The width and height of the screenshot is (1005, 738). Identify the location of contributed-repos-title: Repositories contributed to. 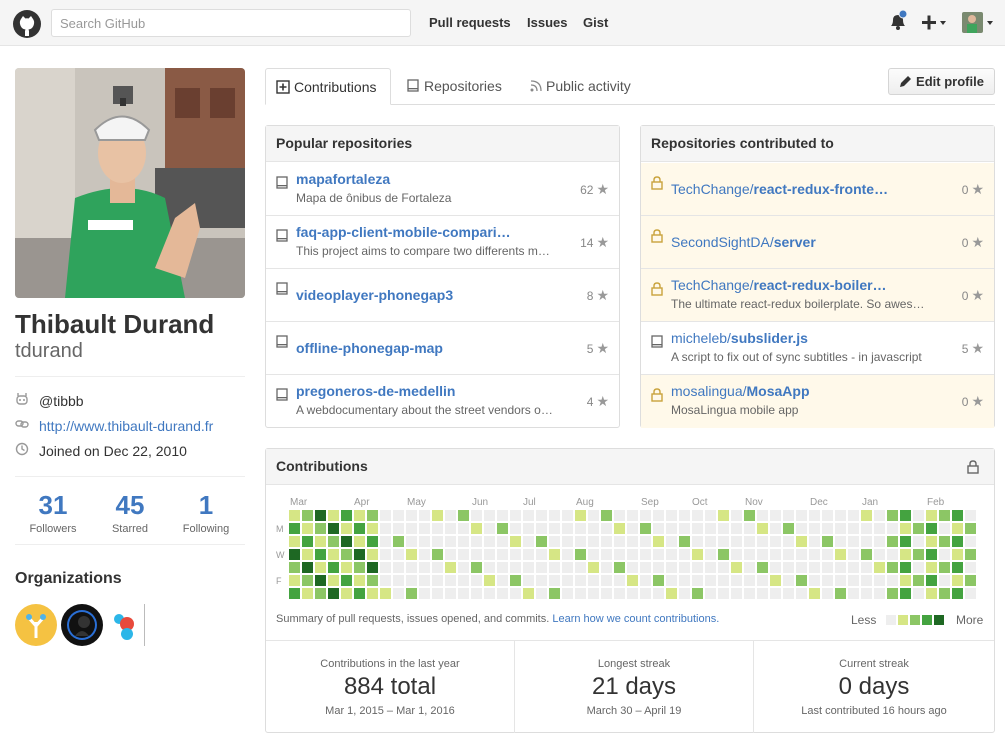
(817, 144).